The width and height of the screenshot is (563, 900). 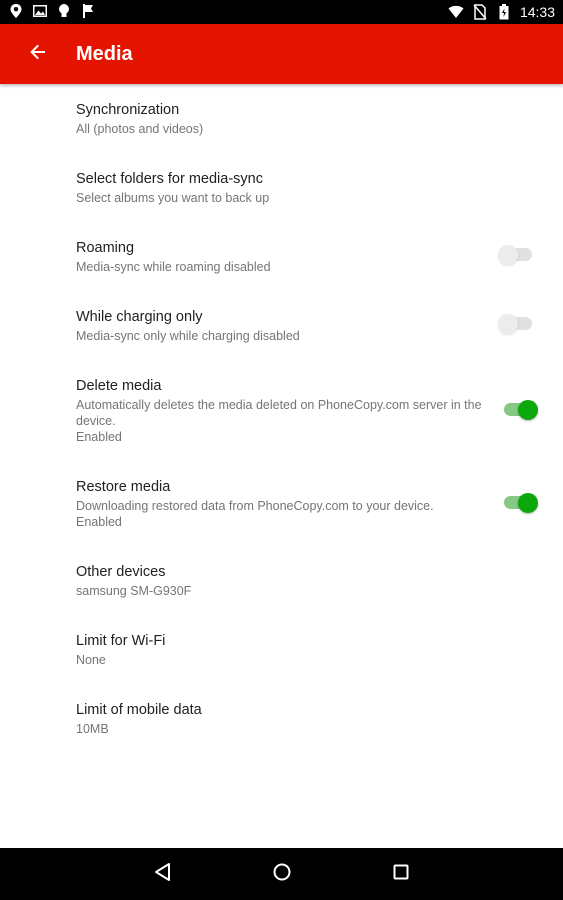 I want to click on setting-summary: All (photos and videos), so click(x=140, y=129).